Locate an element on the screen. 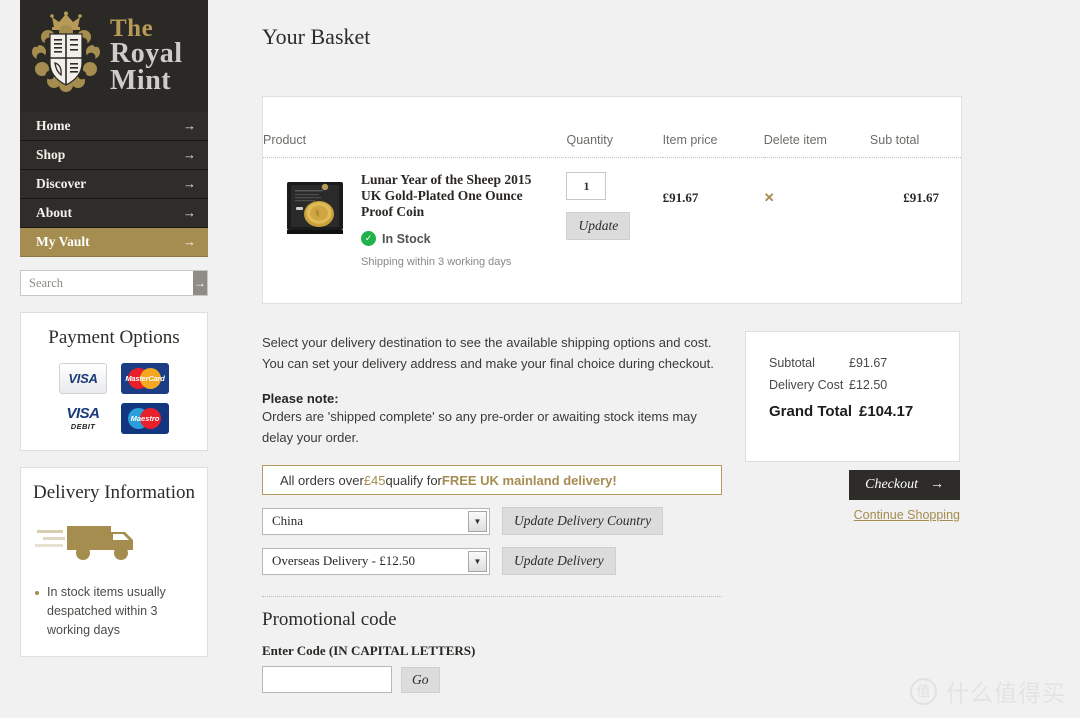 The height and width of the screenshot is (718, 1080). checkout-actions: Checkout → Continue Shopping is located at coordinates (852, 496).